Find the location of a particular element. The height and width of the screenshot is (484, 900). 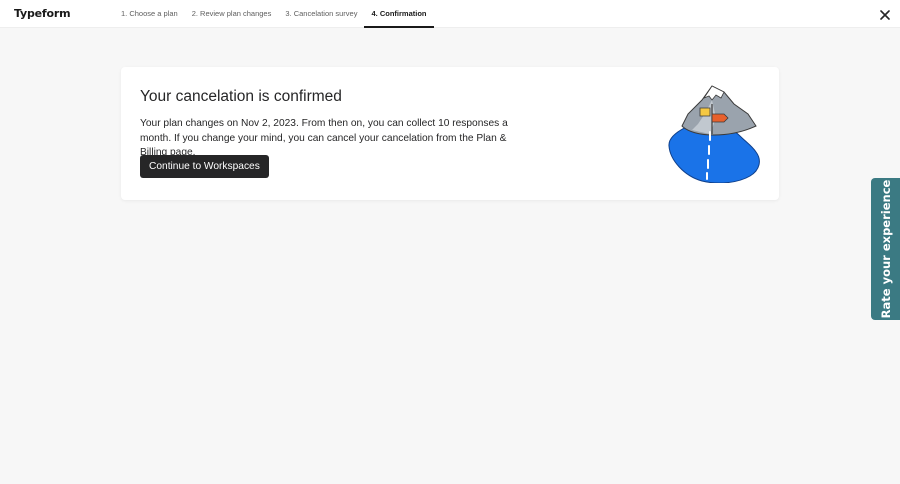

rate-experience-tab: Rate your experience is located at coordinates (885, 249).